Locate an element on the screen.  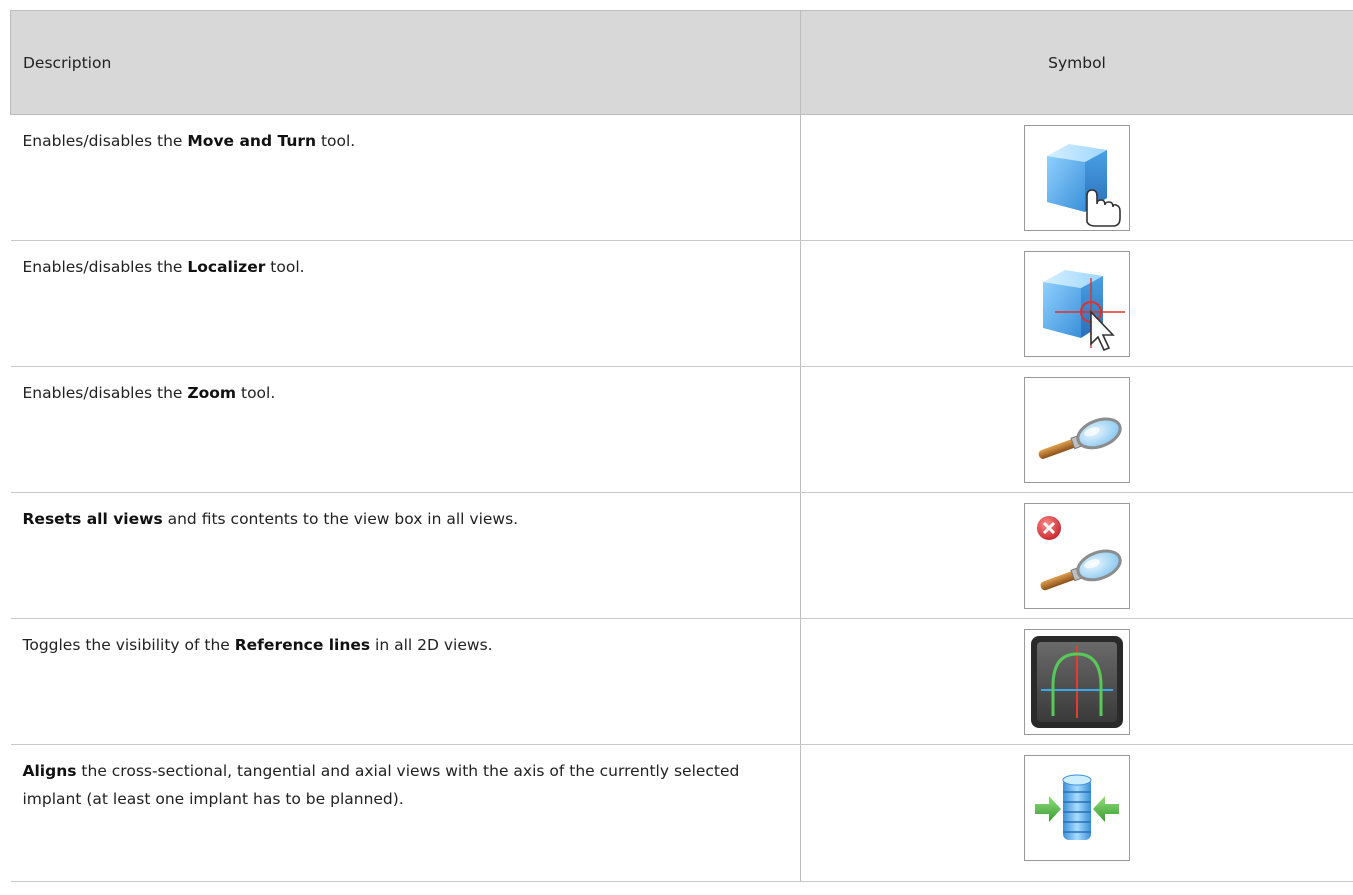
table-header-row: Description Symbol is located at coordinates (681, 62).